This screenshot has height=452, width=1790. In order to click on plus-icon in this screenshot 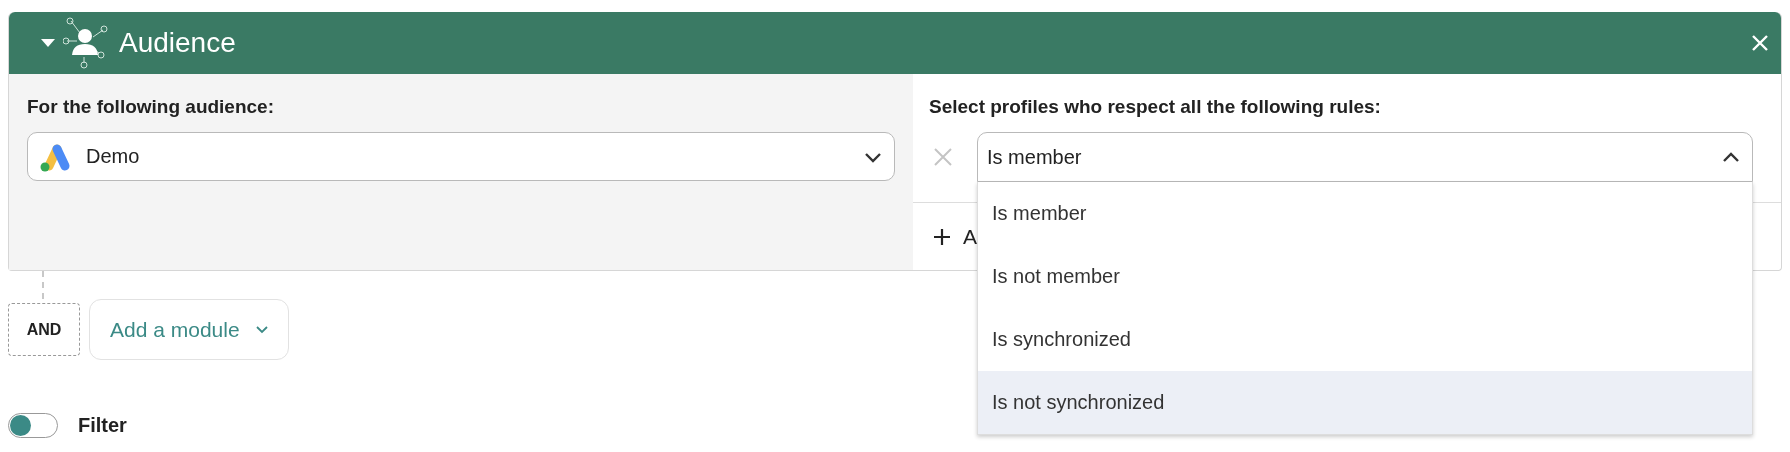, I will do `click(942, 237)`.